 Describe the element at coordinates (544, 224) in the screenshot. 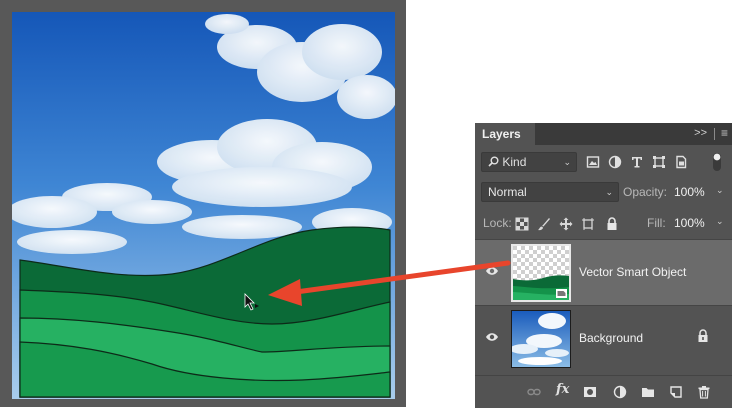

I see `lock-image-pixels-icon` at that location.